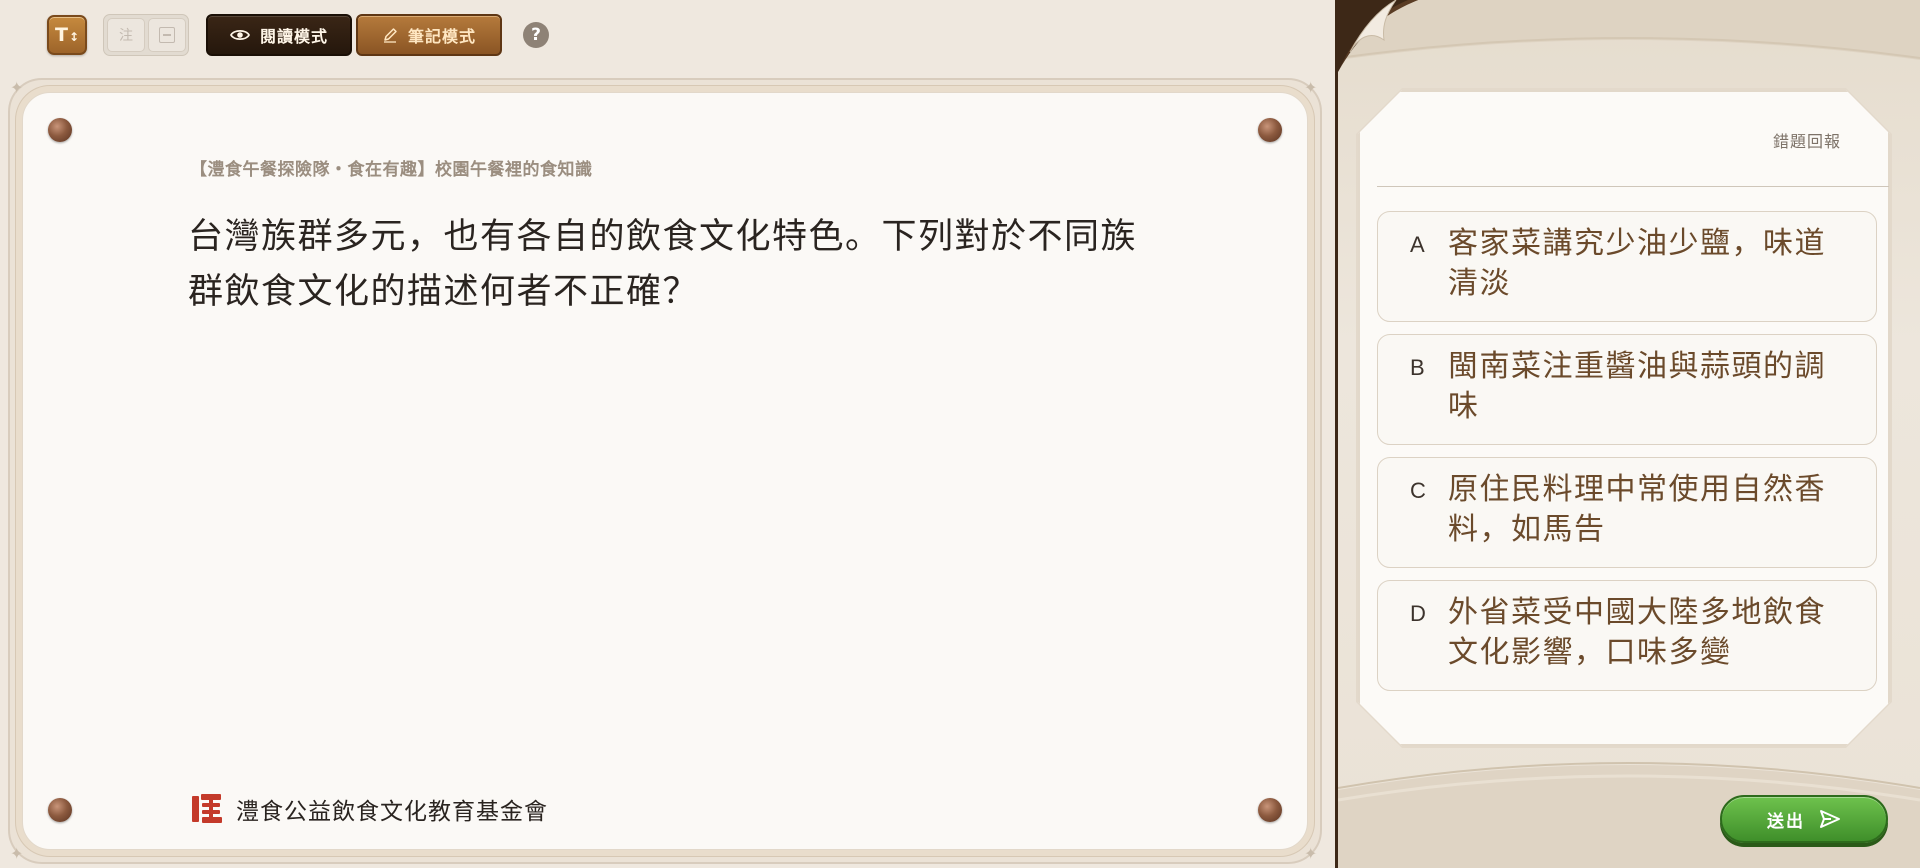  I want to click on font-size-icon: T↕, so click(67, 35).